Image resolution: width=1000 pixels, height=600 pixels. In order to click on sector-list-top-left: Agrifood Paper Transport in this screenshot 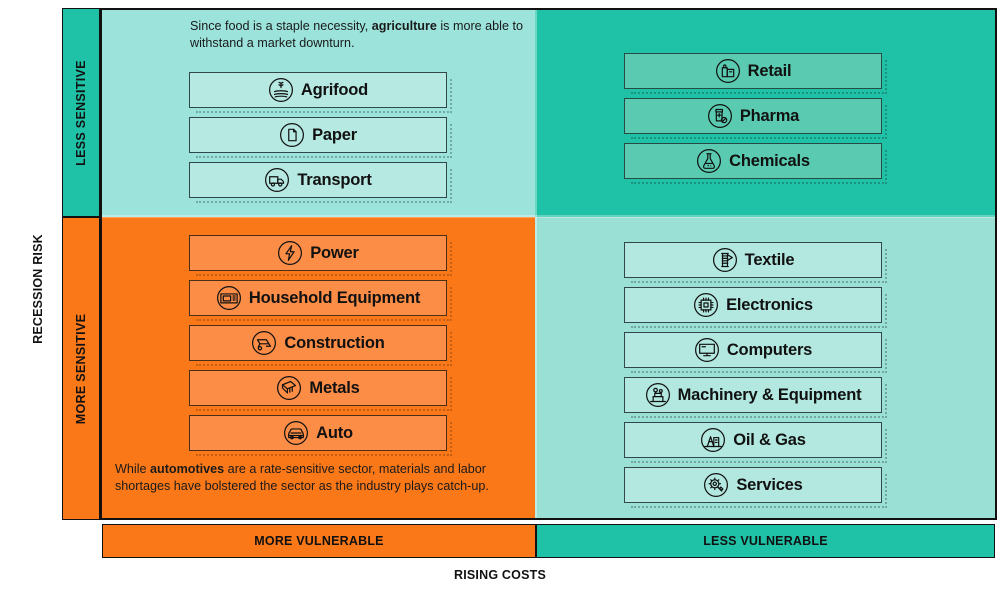, I will do `click(320, 139)`.